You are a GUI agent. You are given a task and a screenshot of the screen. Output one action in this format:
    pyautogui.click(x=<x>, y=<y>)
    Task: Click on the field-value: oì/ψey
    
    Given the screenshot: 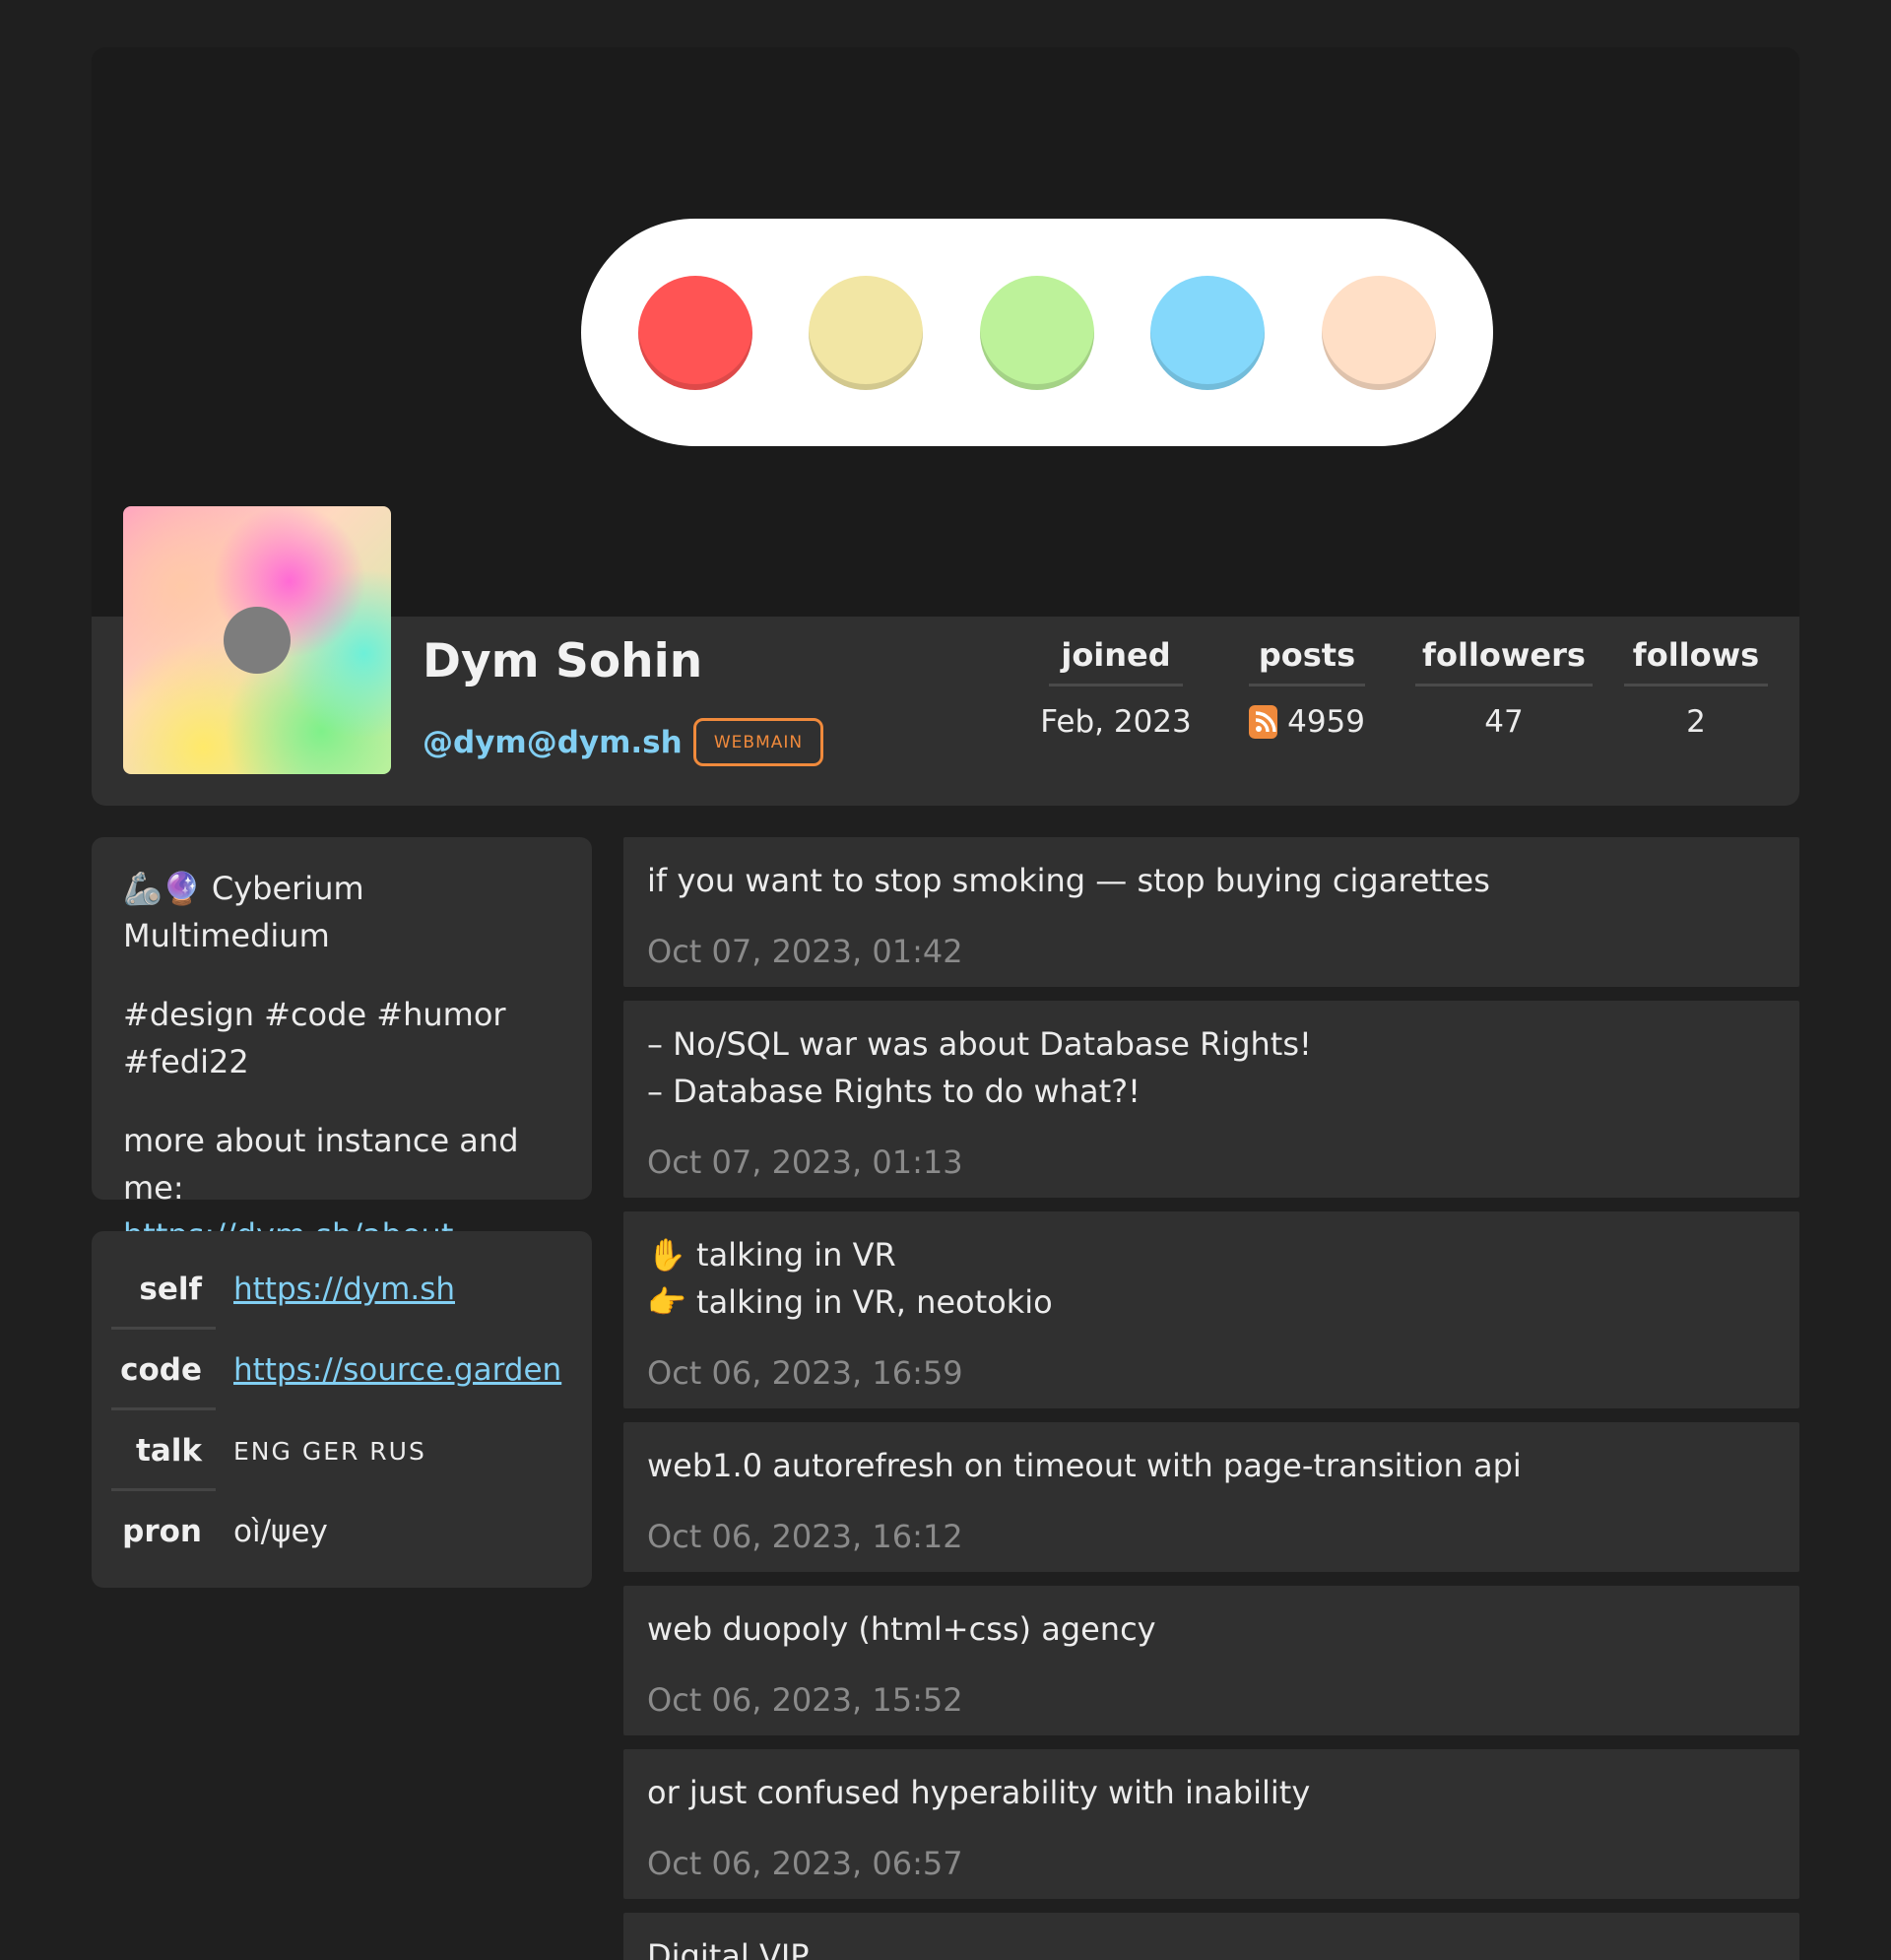 What is the action you would take?
    pyautogui.click(x=281, y=1531)
    